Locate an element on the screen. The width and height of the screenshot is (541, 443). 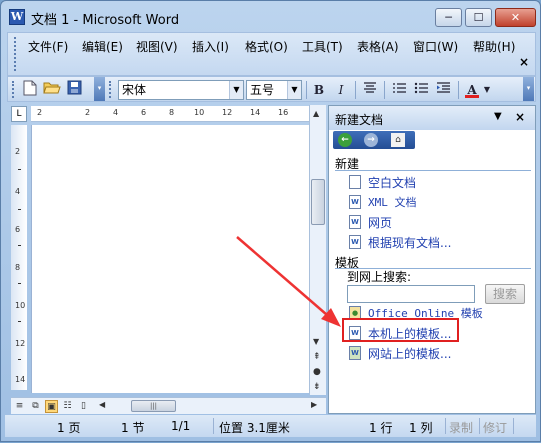
status-trk: 修订 is located at coordinates (495, 427).